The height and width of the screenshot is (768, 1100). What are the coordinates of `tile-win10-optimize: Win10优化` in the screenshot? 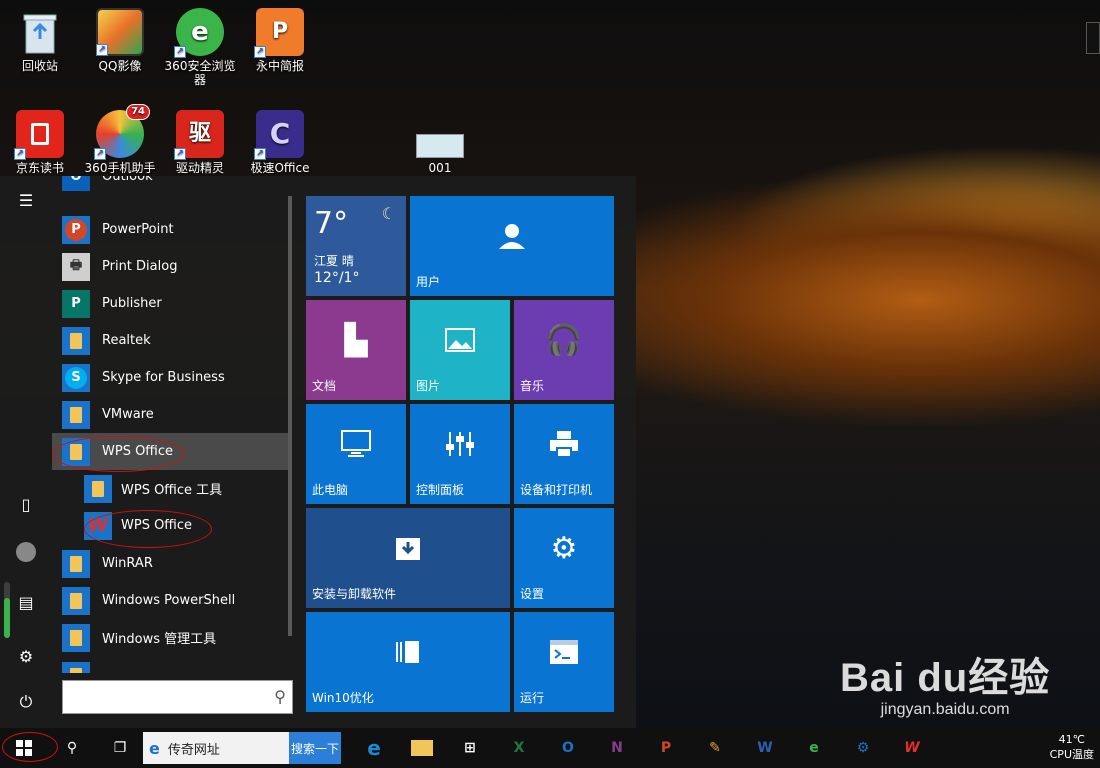 It's located at (408, 662).